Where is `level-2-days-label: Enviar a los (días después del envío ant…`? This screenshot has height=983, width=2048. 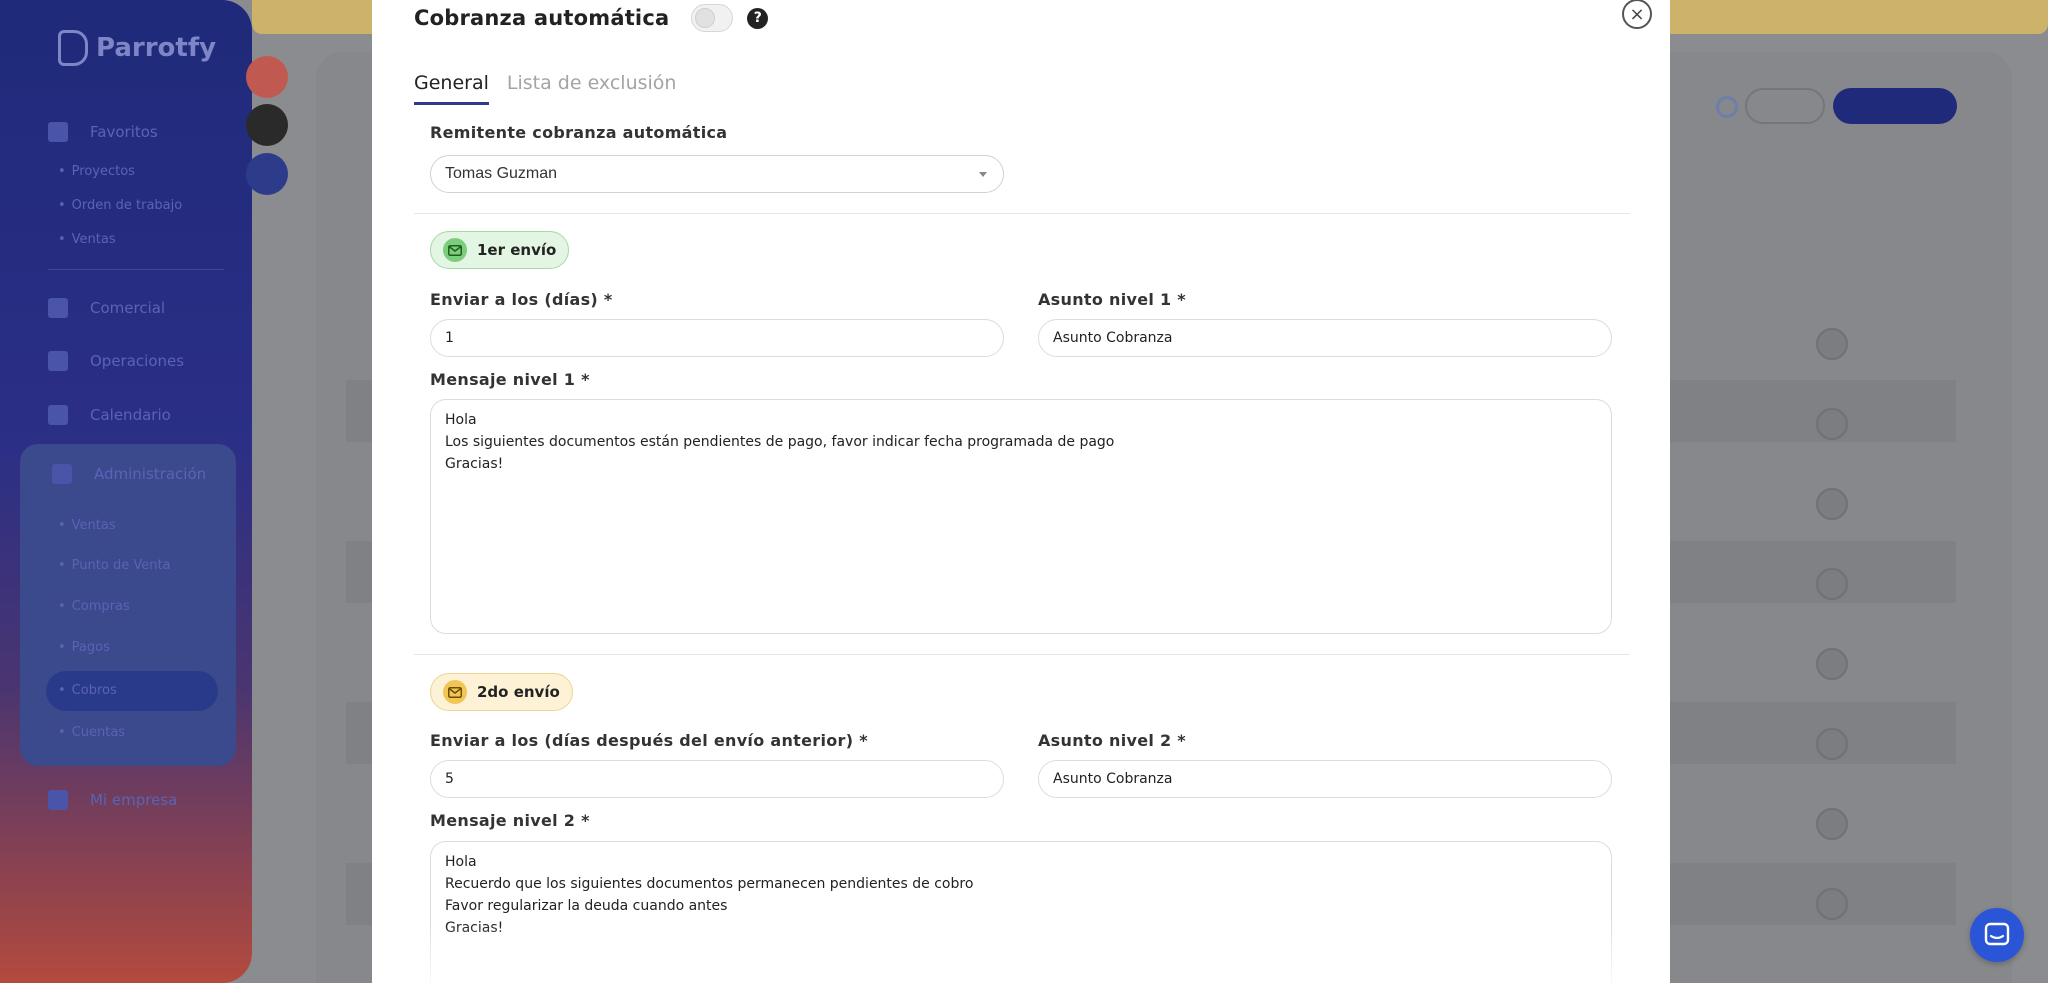 level-2-days-label: Enviar a los (días después del envío ant… is located at coordinates (649, 740).